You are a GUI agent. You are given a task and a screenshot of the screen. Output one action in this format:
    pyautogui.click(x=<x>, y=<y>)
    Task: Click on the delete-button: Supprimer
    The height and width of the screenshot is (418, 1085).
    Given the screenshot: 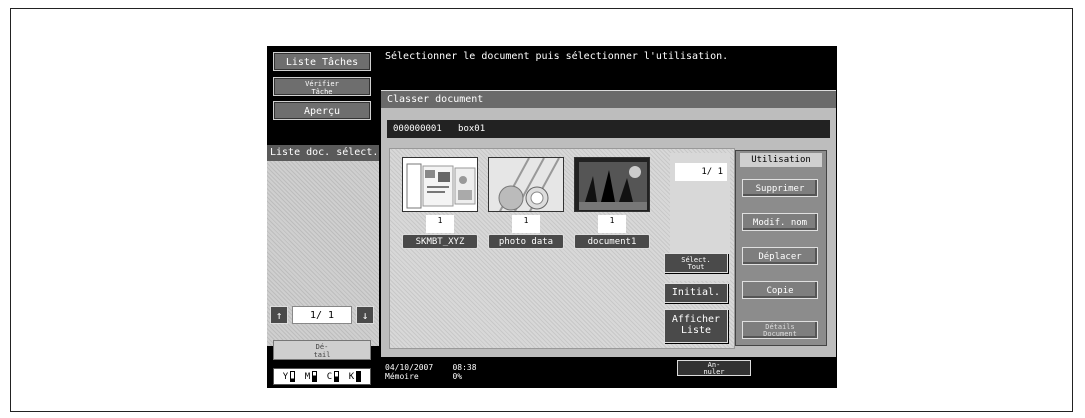 What is the action you would take?
    pyautogui.click(x=780, y=188)
    